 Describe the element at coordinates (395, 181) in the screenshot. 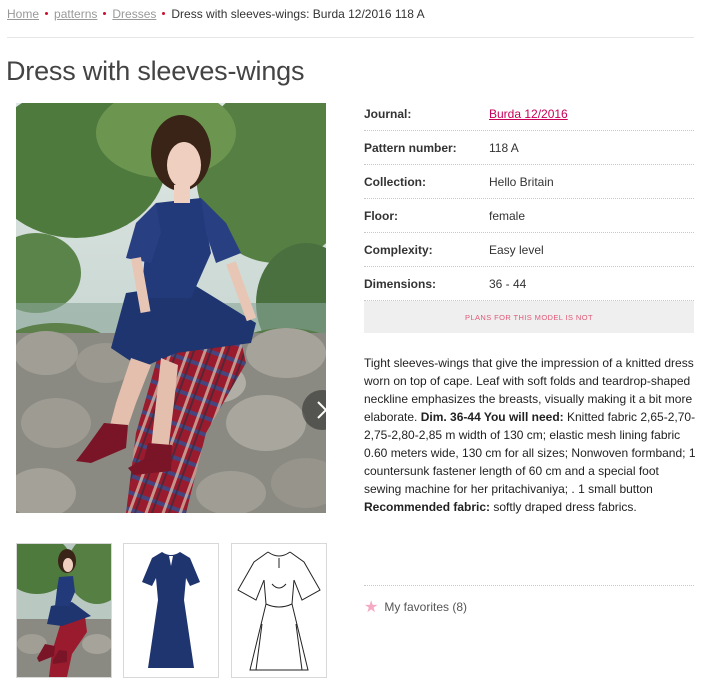

I see `spec-label: Collection:` at that location.